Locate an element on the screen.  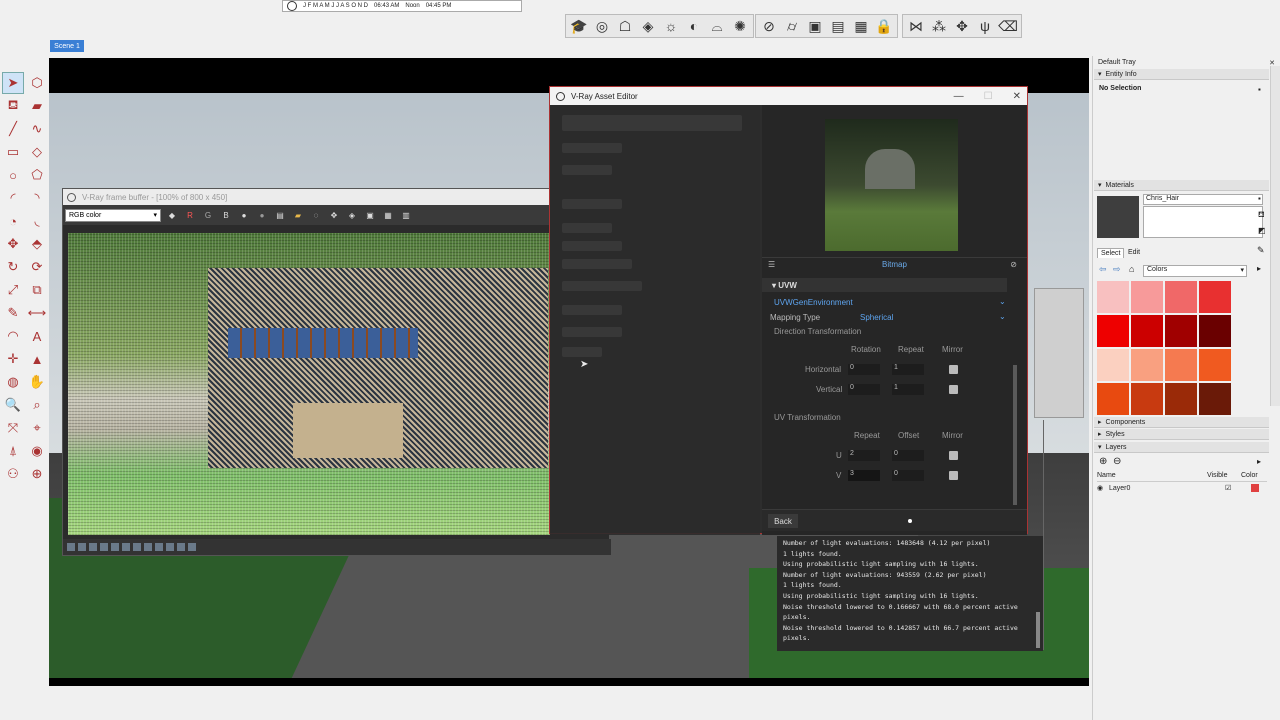
minimize-icon: — is located at coordinates (959, 96).